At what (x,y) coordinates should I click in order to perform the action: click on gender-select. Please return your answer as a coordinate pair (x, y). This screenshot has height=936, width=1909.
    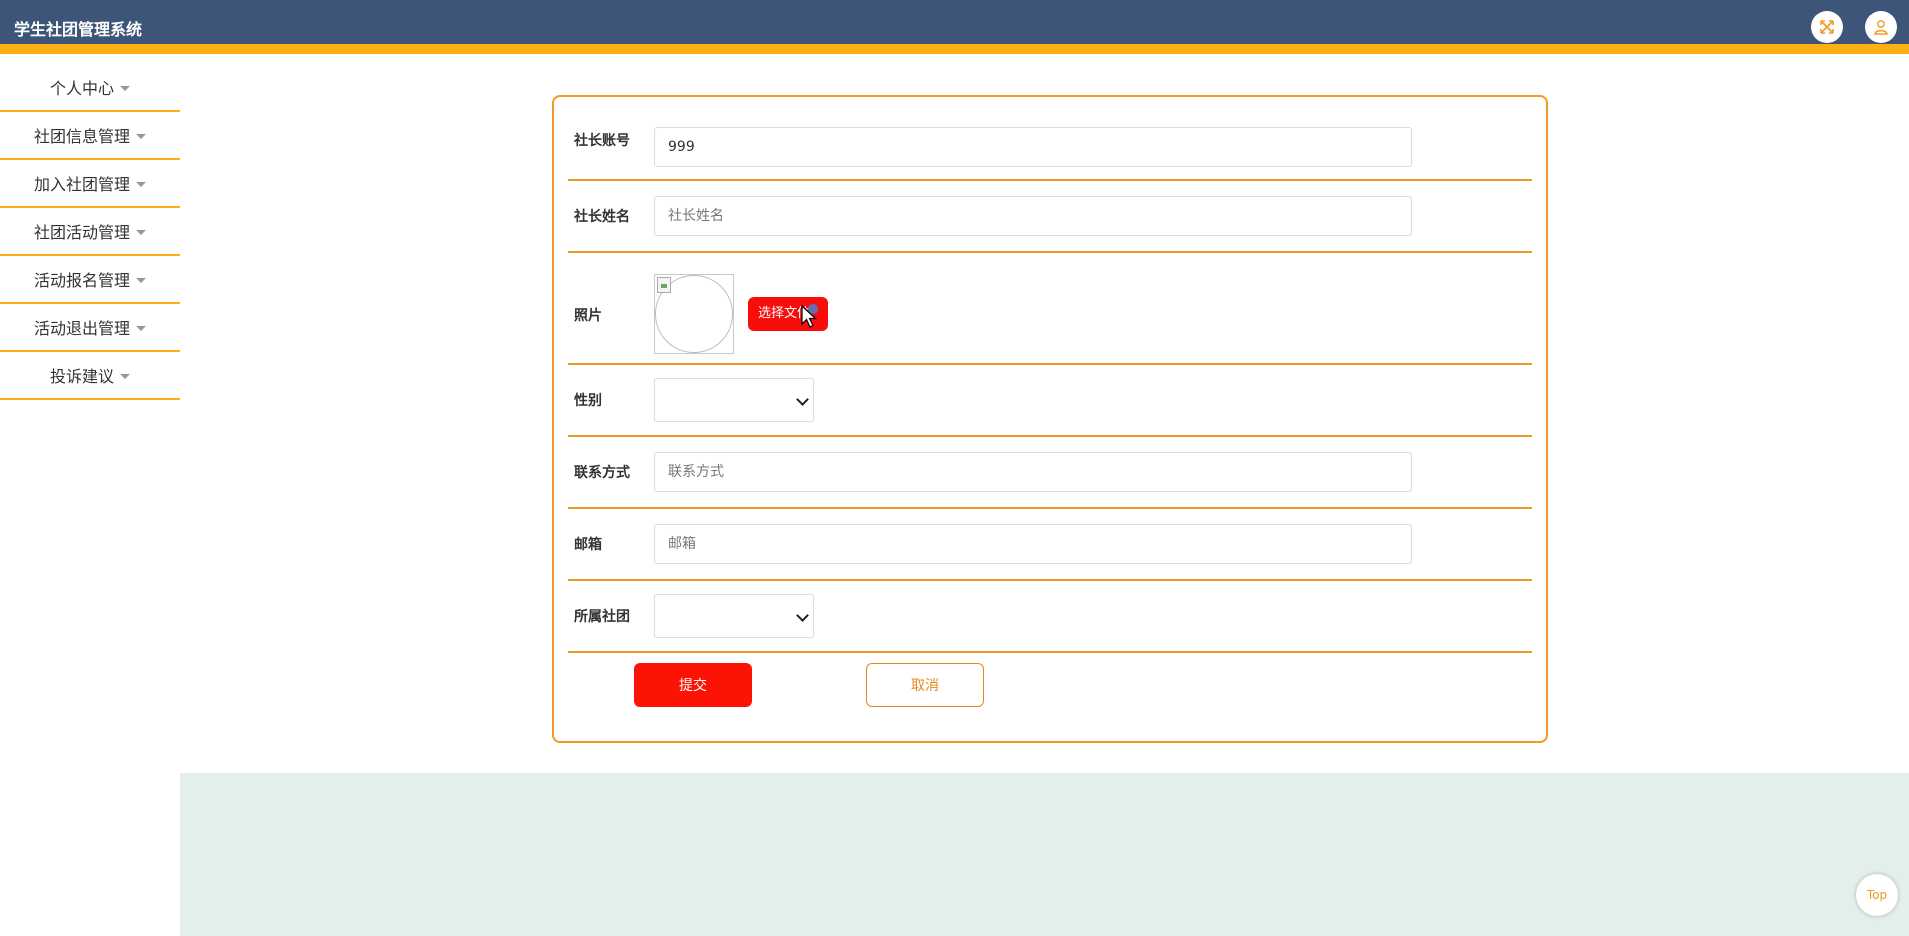
    Looking at the image, I should click on (734, 400).